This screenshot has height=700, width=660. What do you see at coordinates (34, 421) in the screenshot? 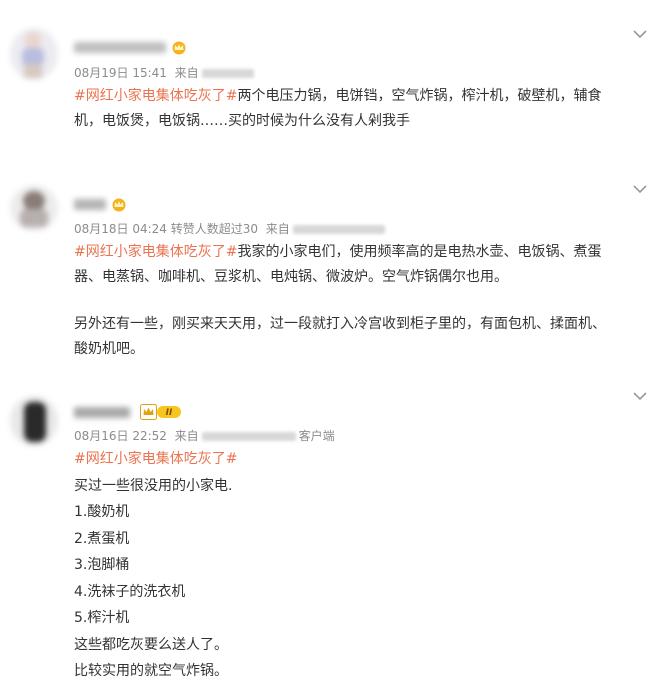
I see `avatar` at bounding box center [34, 421].